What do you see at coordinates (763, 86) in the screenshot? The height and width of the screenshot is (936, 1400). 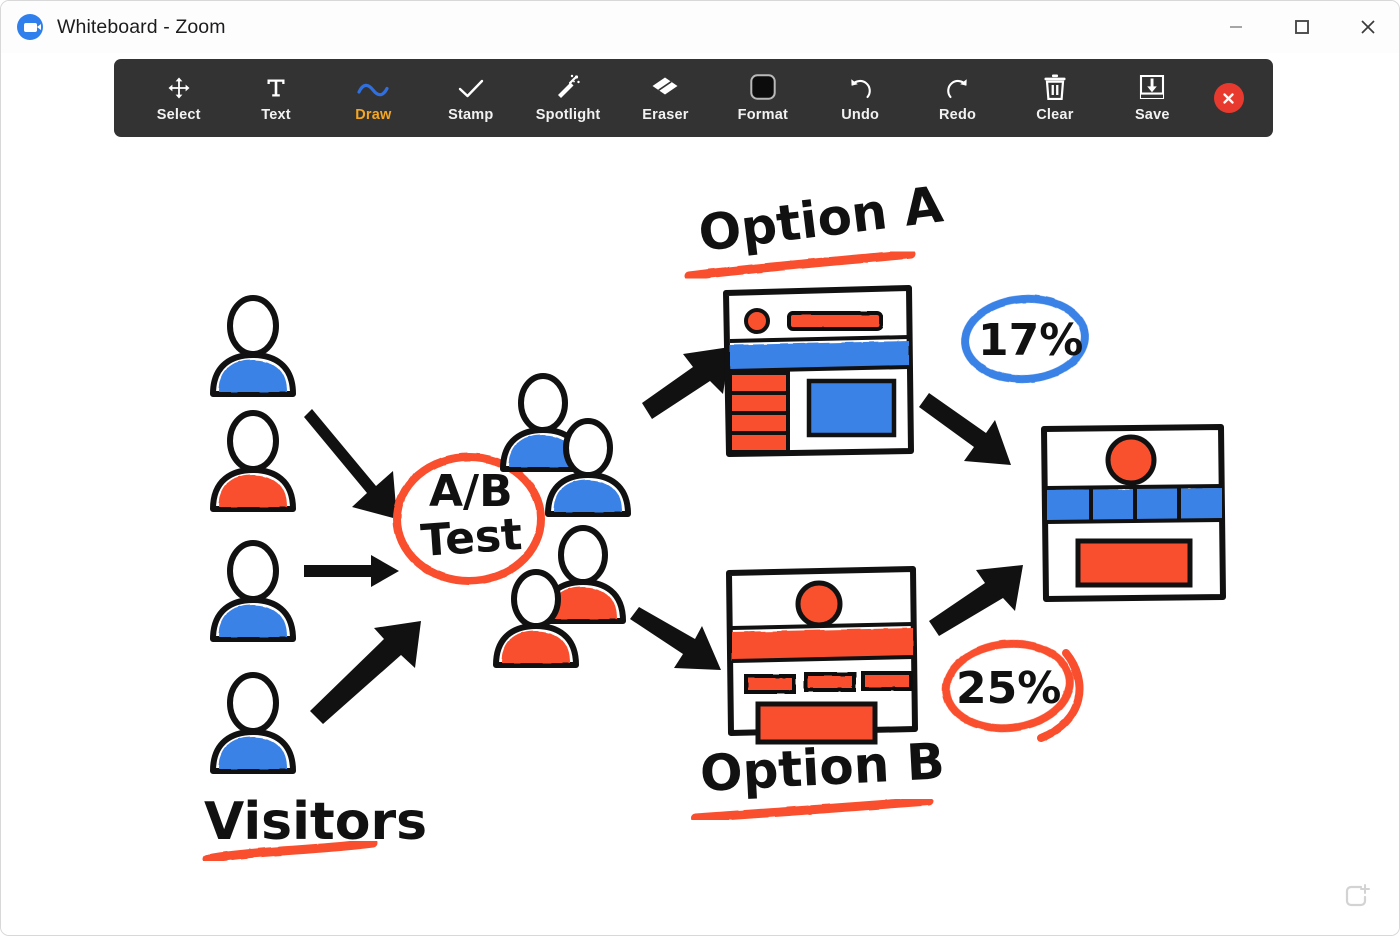 I see `format-square-icon` at bounding box center [763, 86].